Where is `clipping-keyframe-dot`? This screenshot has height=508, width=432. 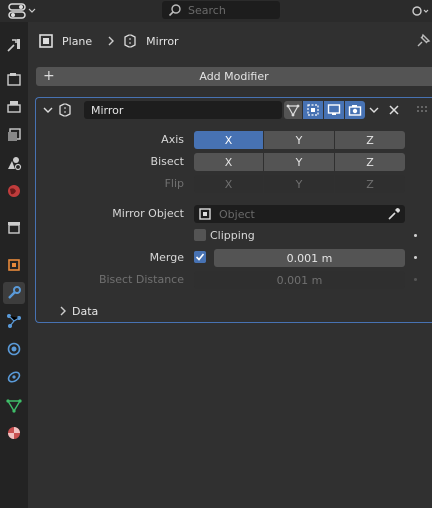 clipping-keyframe-dot is located at coordinates (415, 235).